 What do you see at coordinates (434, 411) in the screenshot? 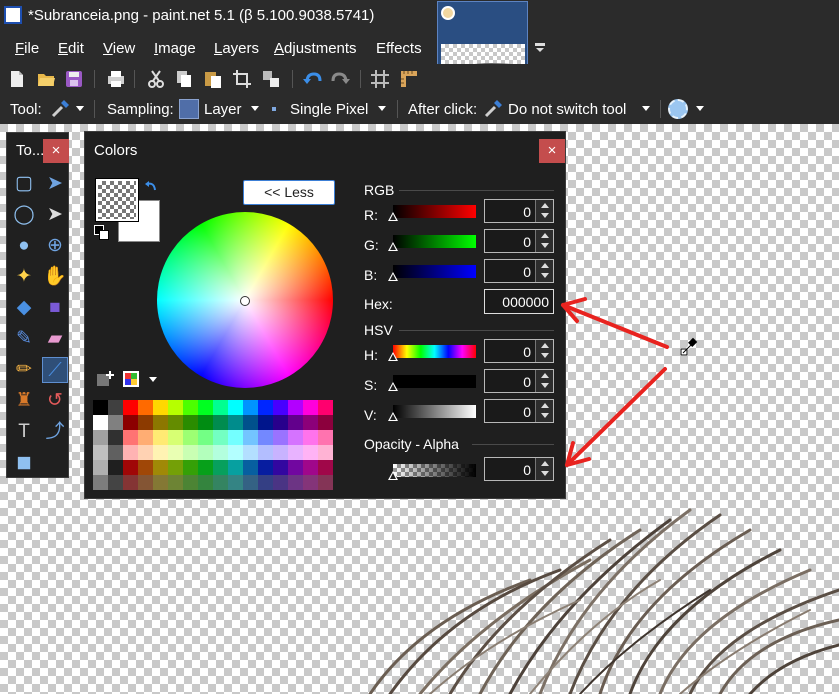
I see `v-slider` at bounding box center [434, 411].